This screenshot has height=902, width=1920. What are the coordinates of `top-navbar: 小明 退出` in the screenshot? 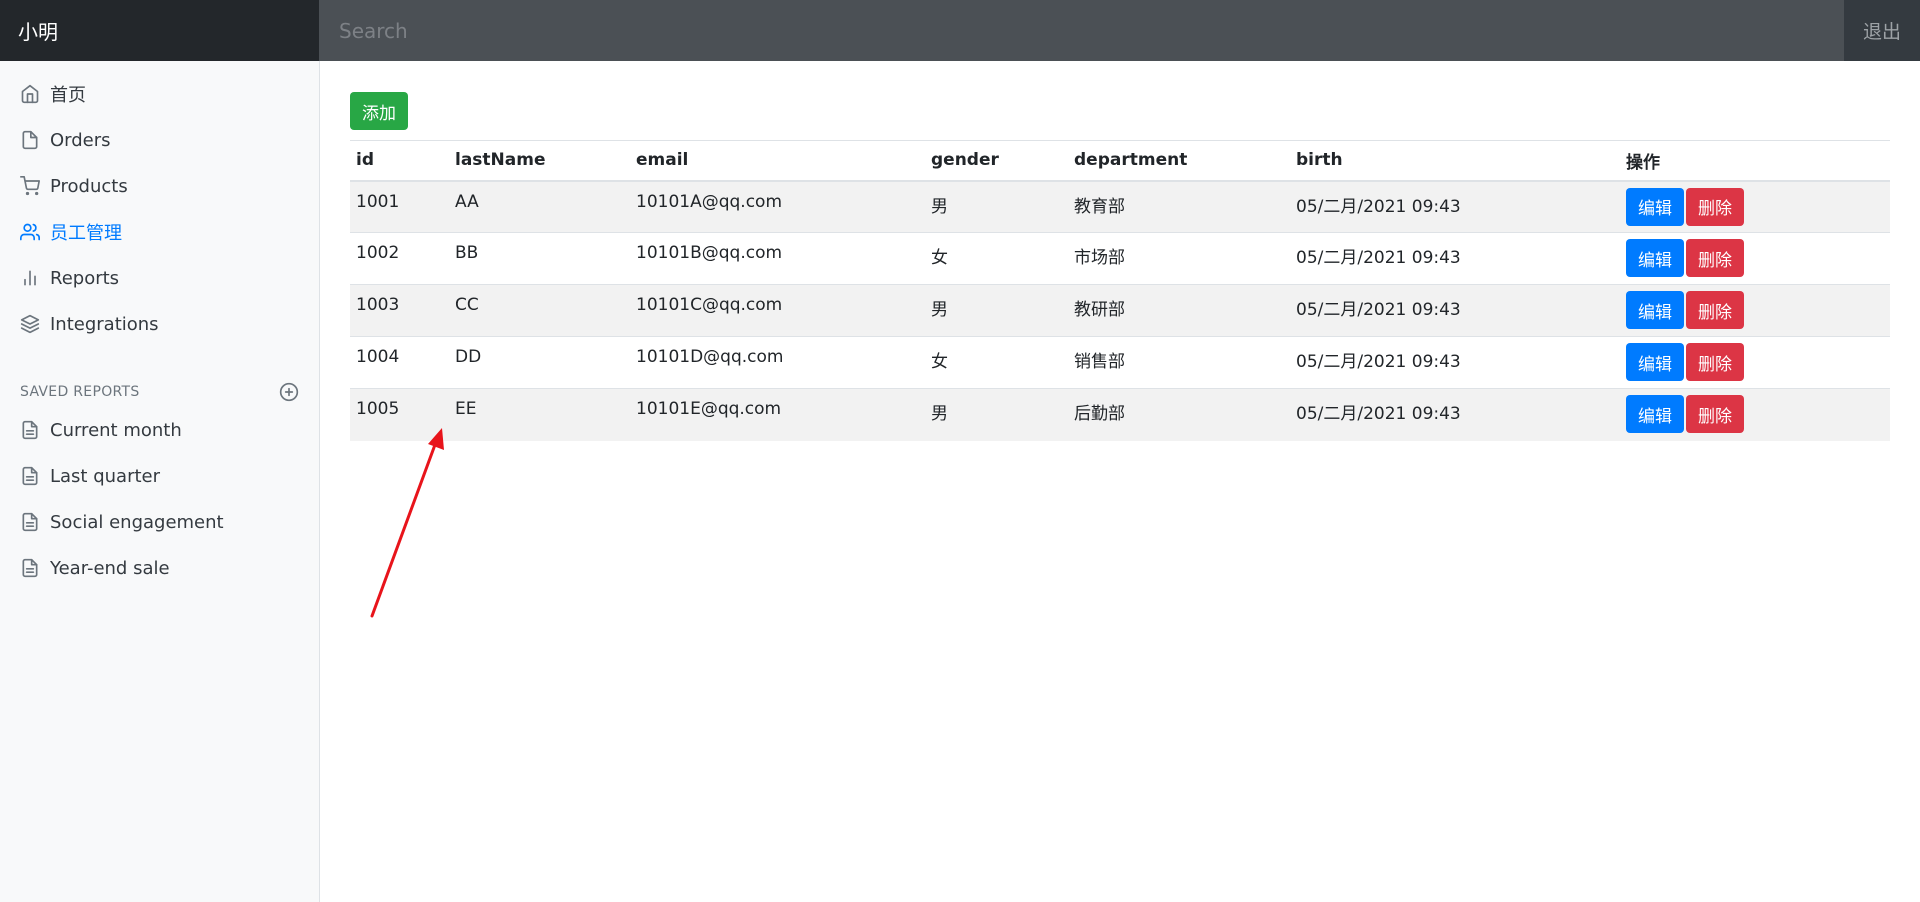 It's located at (960, 30).